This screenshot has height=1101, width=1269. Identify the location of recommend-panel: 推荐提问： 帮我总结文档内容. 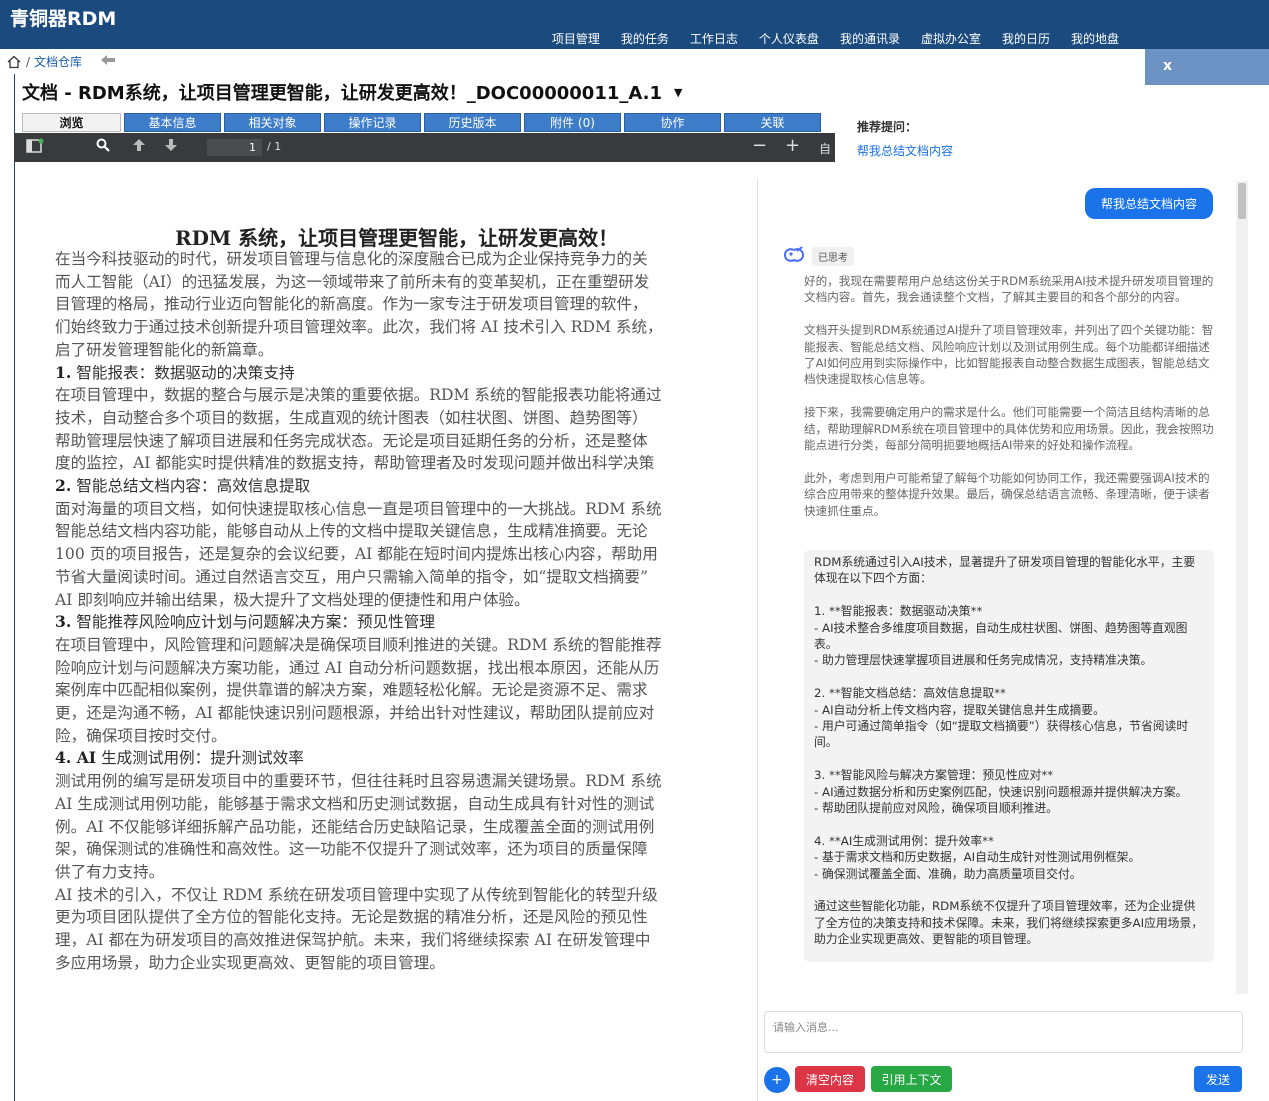
(1057, 139).